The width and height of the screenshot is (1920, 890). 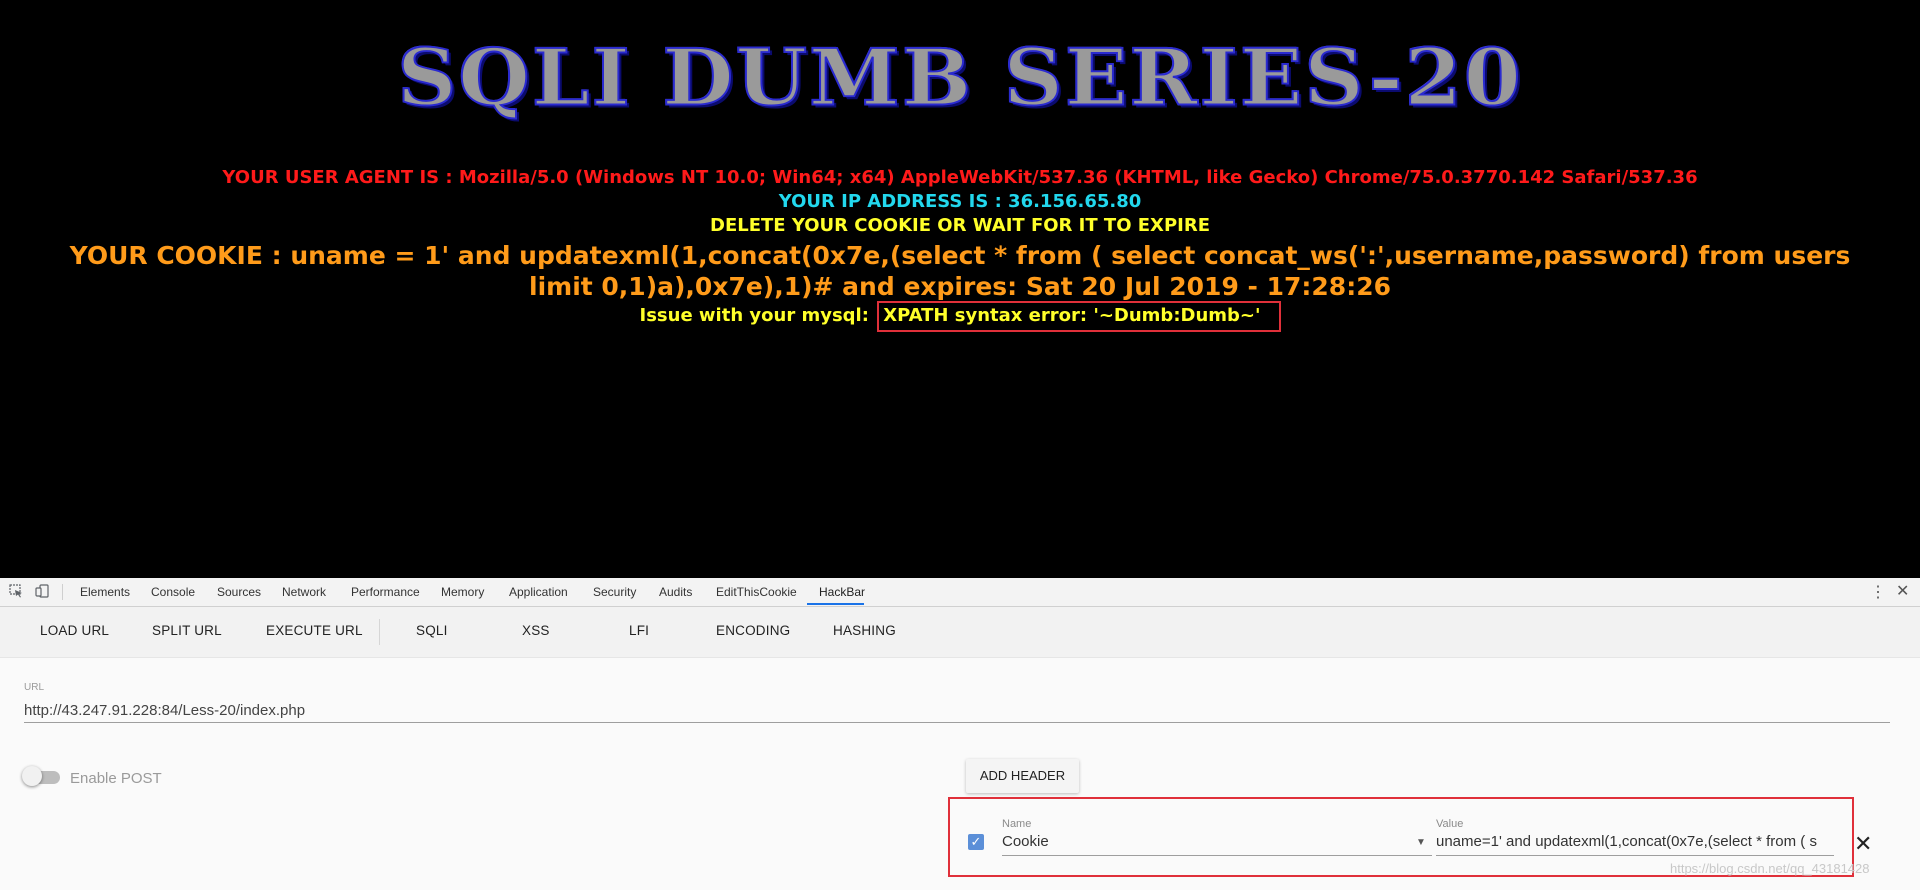 I want to click on mysql-error-highlight: XPATH syntax error: '~Dumb:Dumb~', so click(x=1079, y=316).